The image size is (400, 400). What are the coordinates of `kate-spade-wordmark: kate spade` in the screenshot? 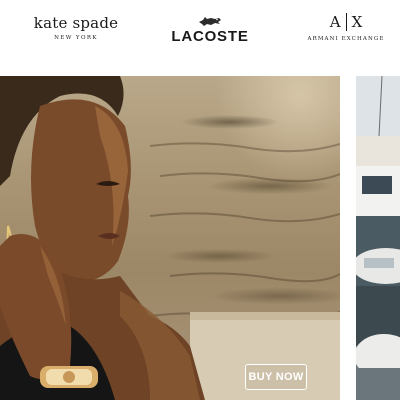 It's located at (76, 23).